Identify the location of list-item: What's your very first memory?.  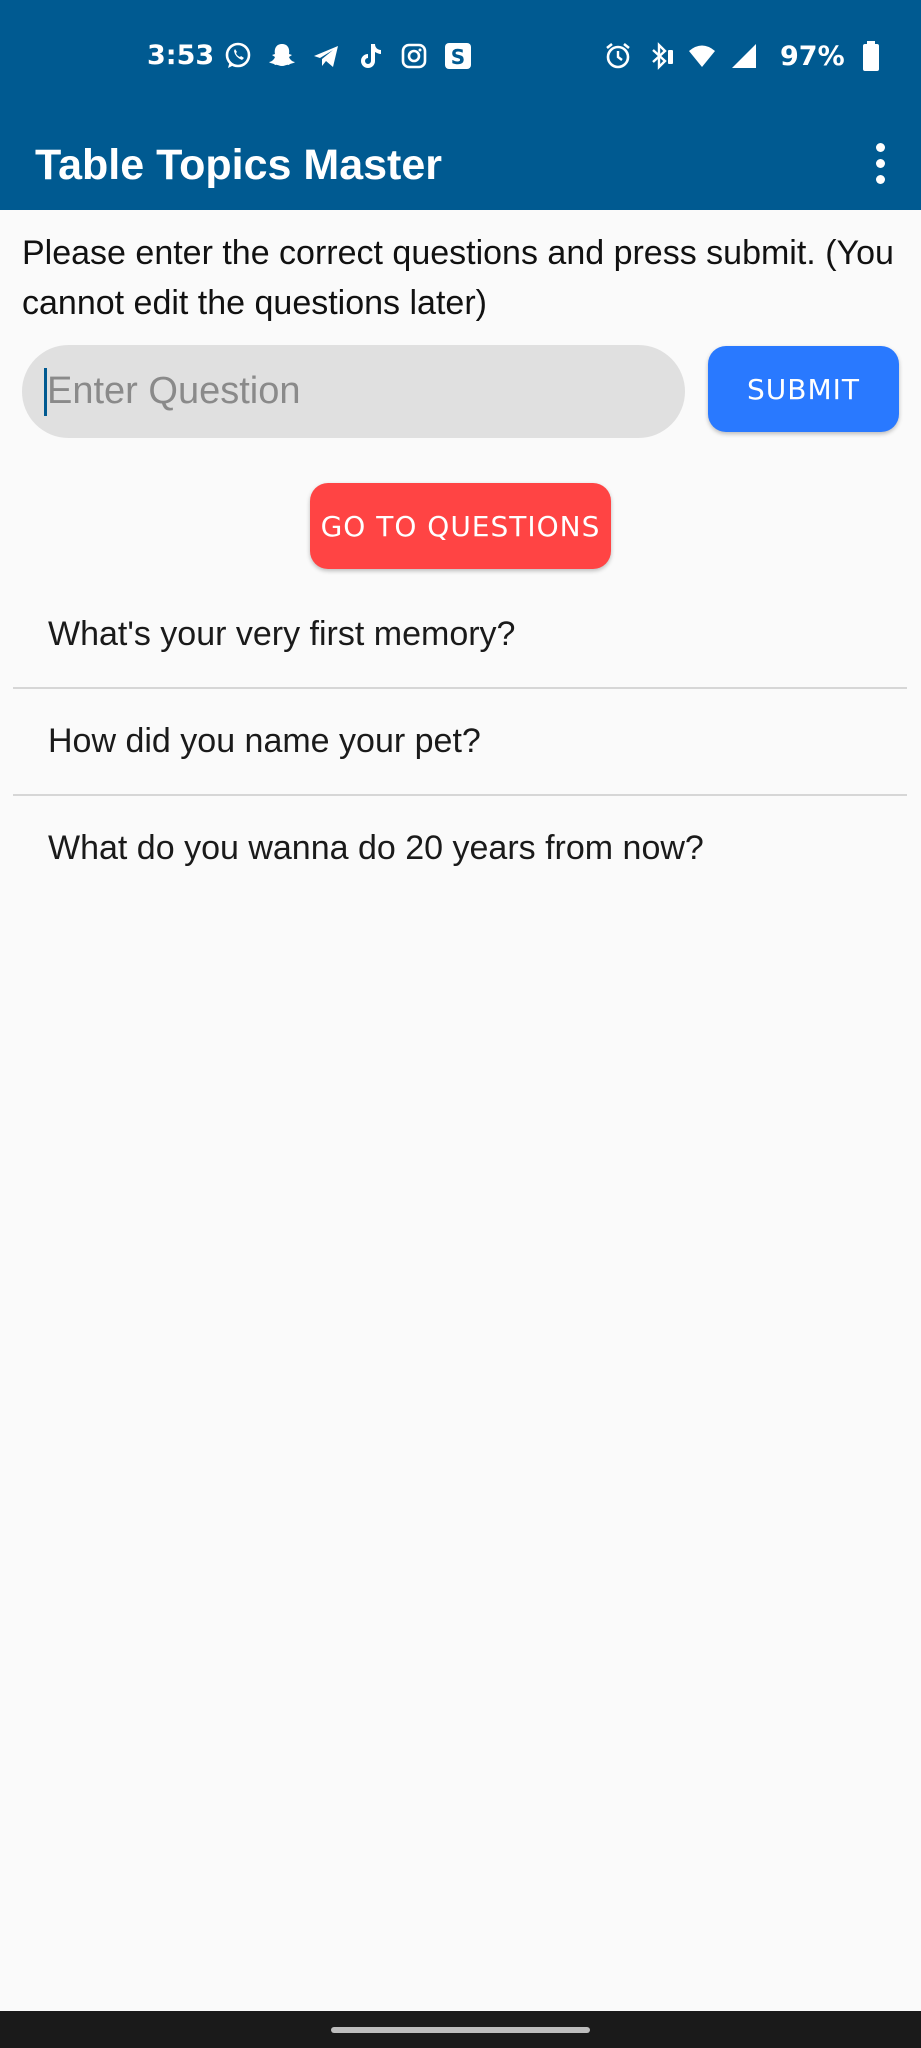
(460, 634).